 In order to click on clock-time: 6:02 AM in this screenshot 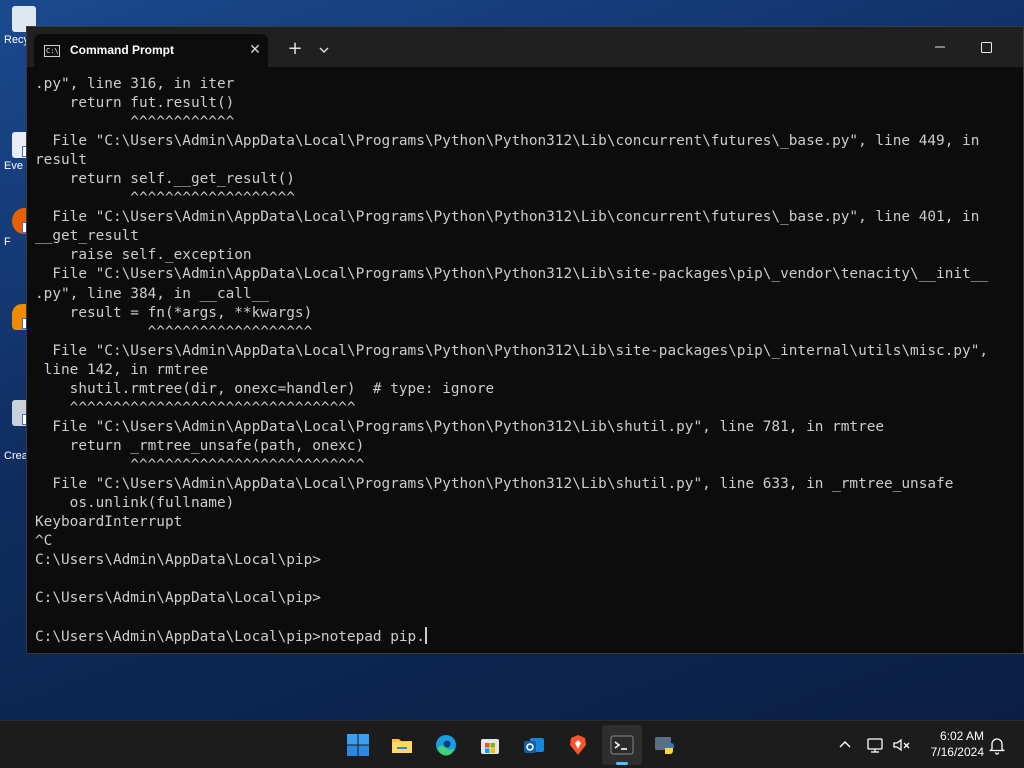, I will do `click(961, 736)`.